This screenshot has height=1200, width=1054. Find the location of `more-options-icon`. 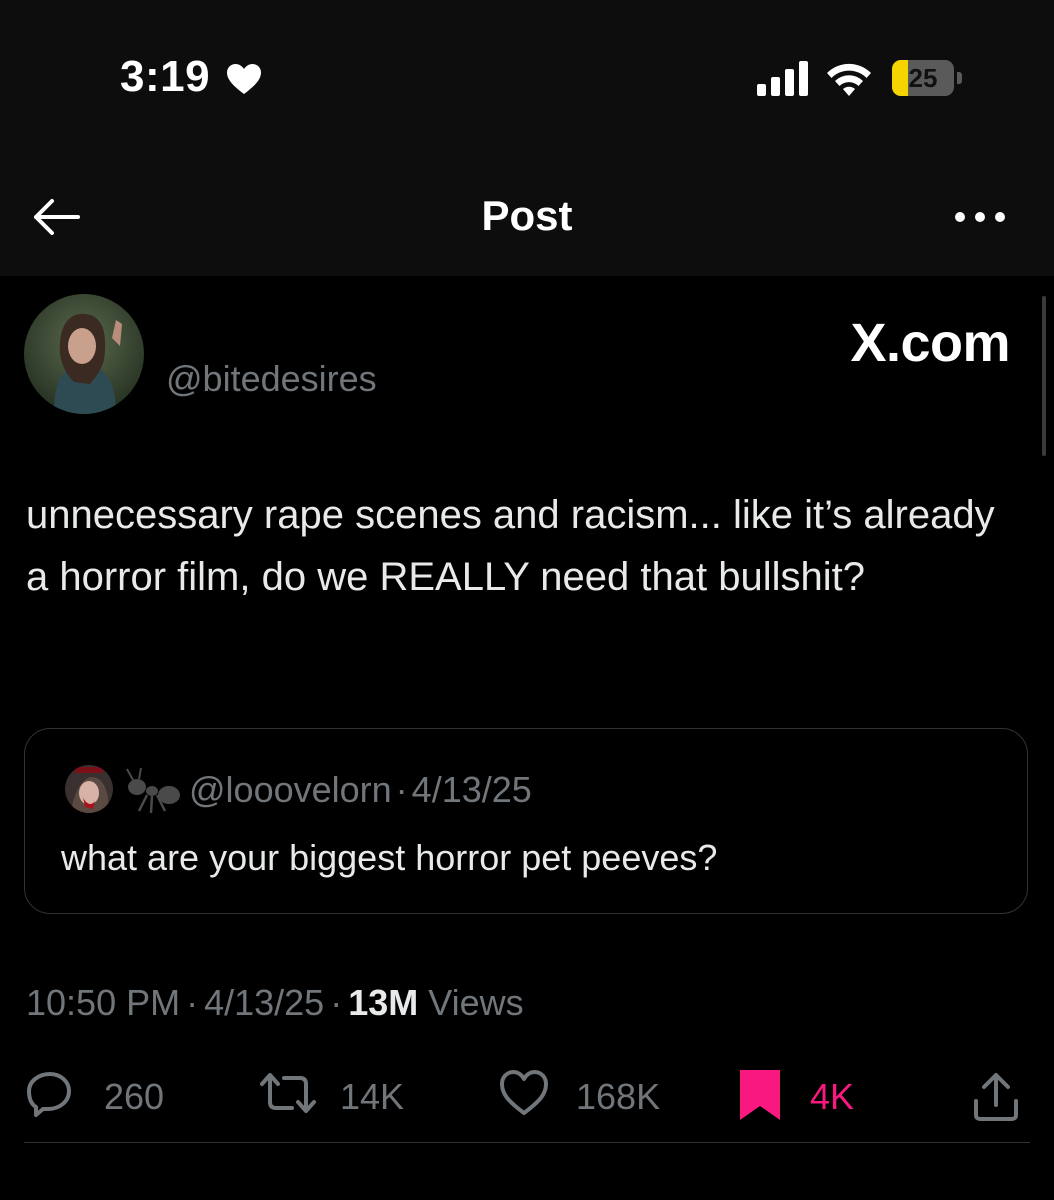

more-options-icon is located at coordinates (980, 217).